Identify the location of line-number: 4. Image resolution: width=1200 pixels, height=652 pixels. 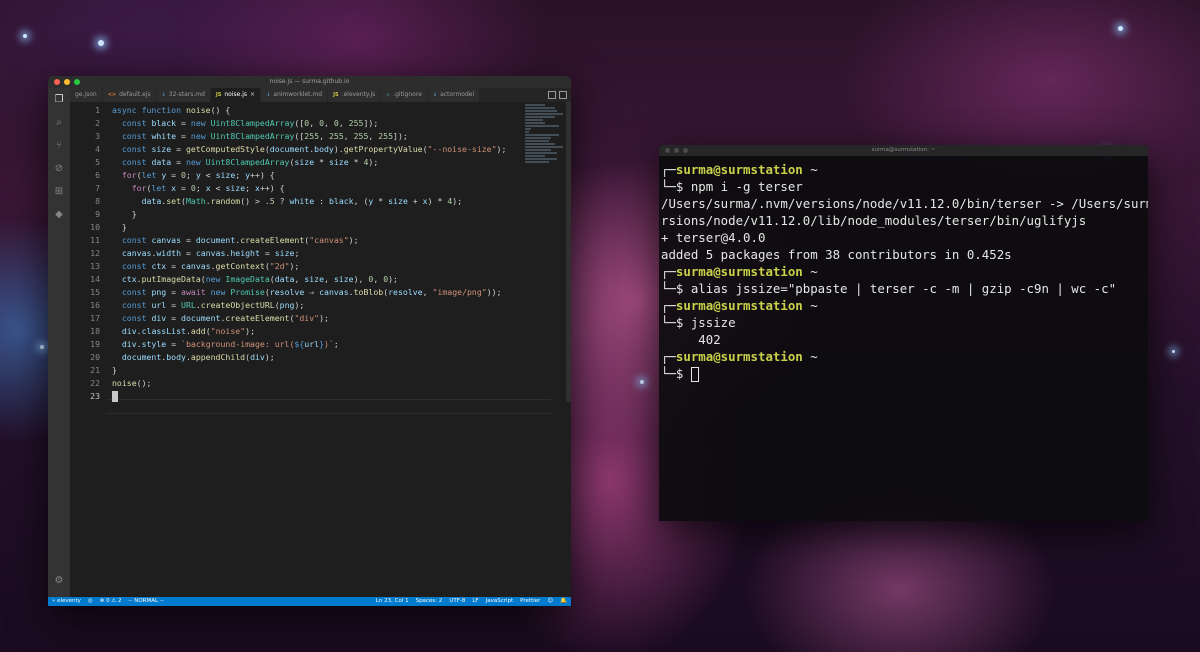
(97, 149).